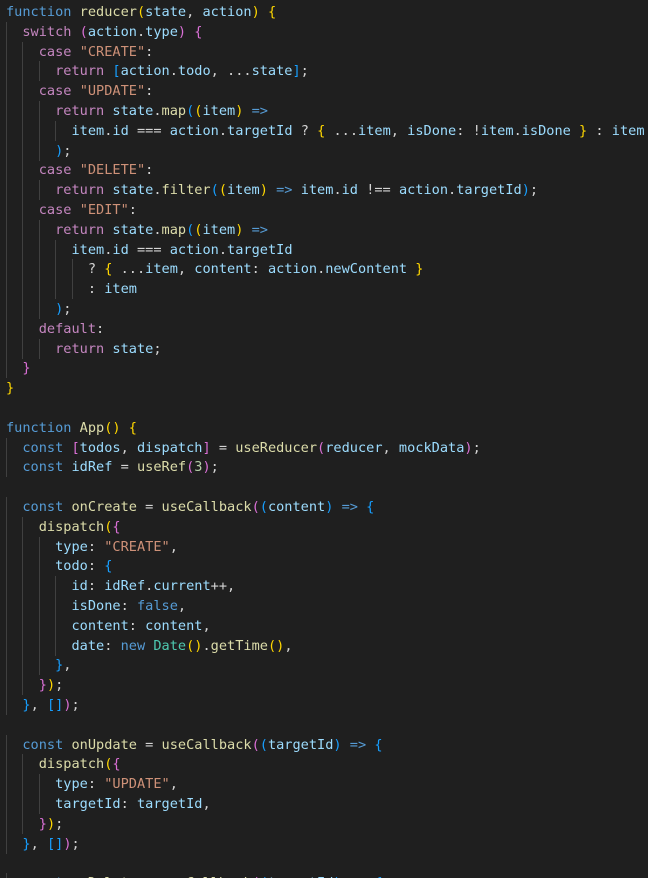 Image resolution: width=648 pixels, height=878 pixels. Describe the element at coordinates (154, 71) in the screenshot. I see `code-line: return [action.todo, ...state];` at that location.